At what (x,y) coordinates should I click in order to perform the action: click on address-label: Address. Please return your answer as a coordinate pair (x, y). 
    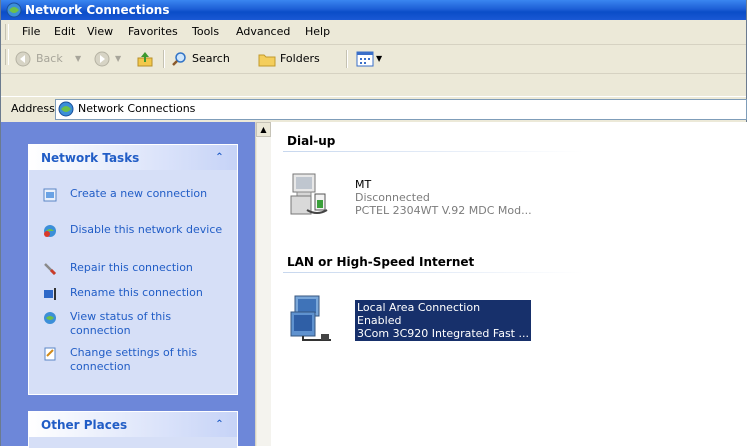
    Looking at the image, I should click on (33, 108).